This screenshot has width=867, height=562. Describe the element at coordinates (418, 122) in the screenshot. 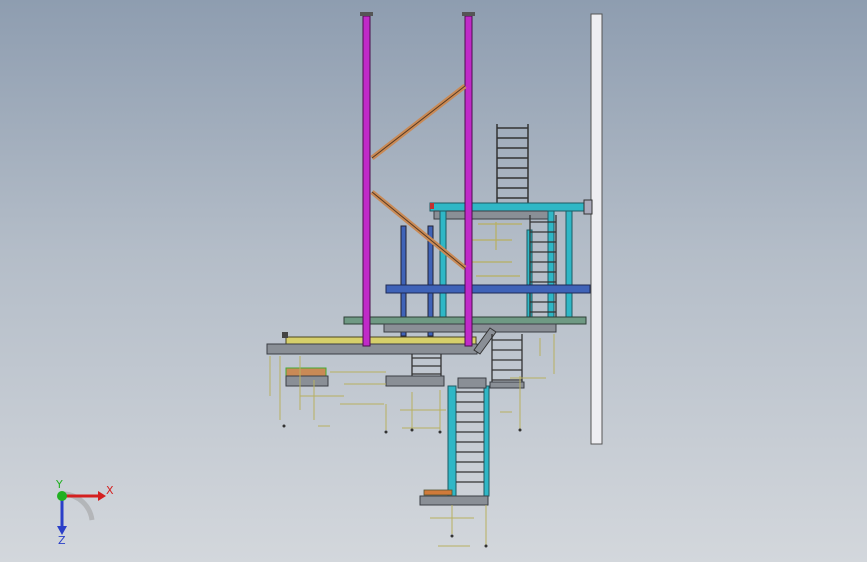

I see `upper-brace-edge` at that location.